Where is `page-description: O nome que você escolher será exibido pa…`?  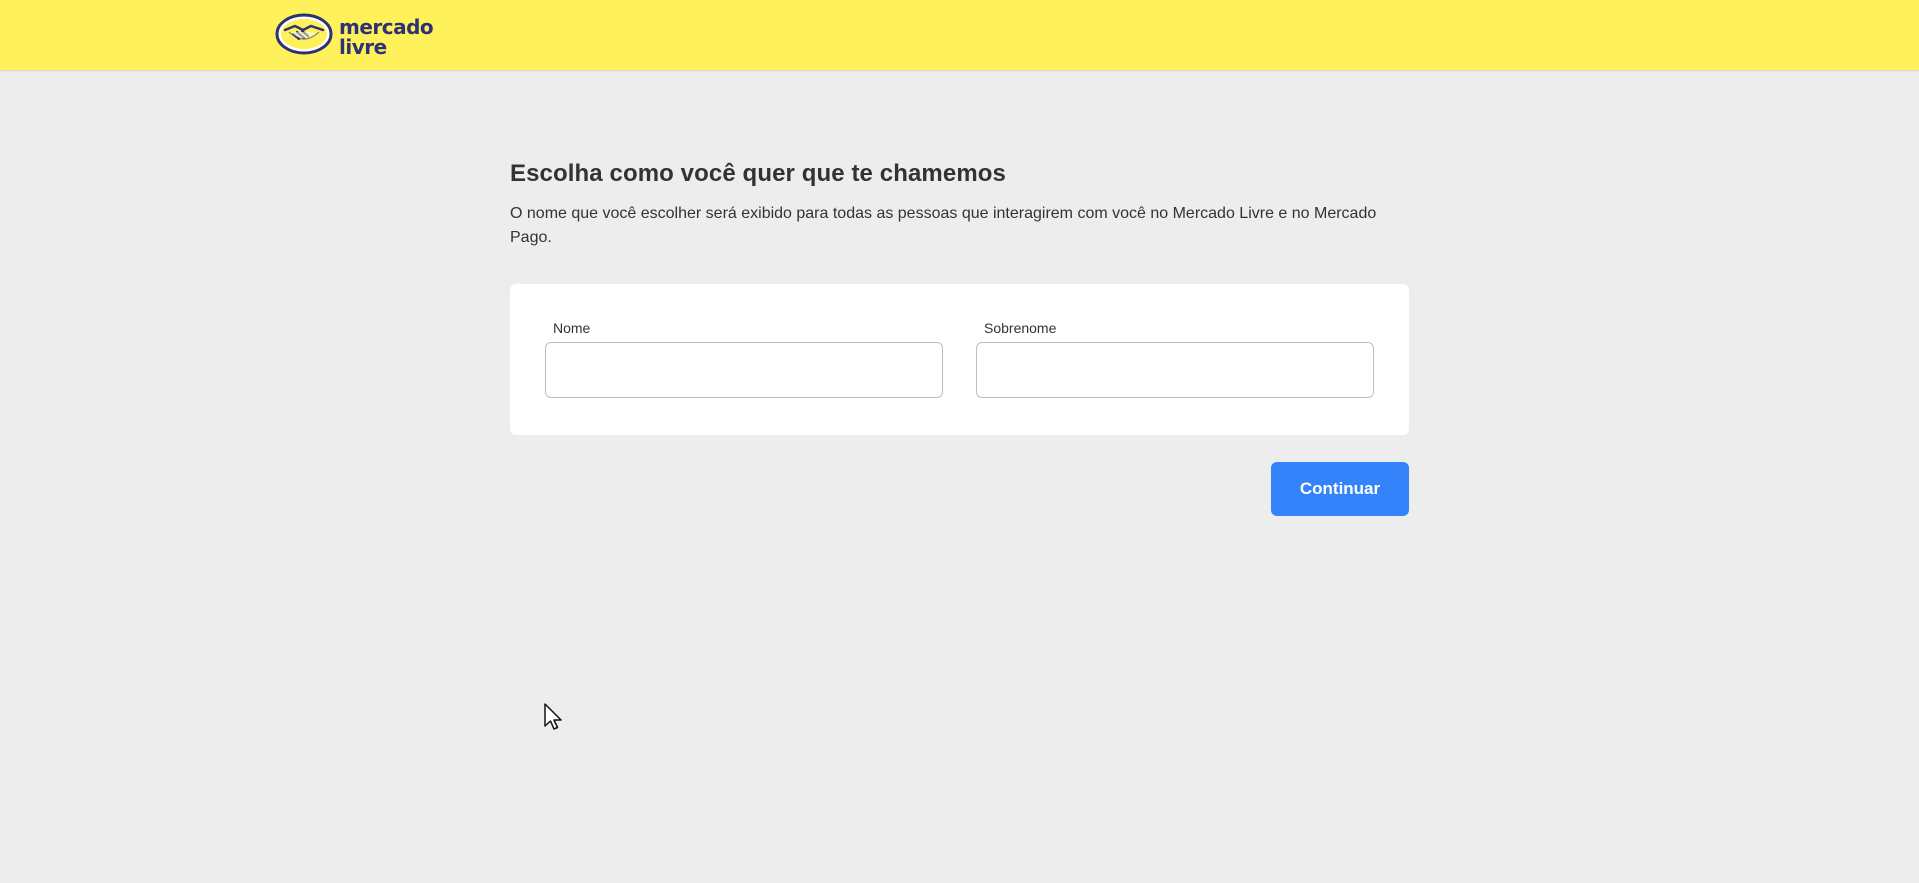
page-description: O nome que você escolher será exibido pa… is located at coordinates (943, 225).